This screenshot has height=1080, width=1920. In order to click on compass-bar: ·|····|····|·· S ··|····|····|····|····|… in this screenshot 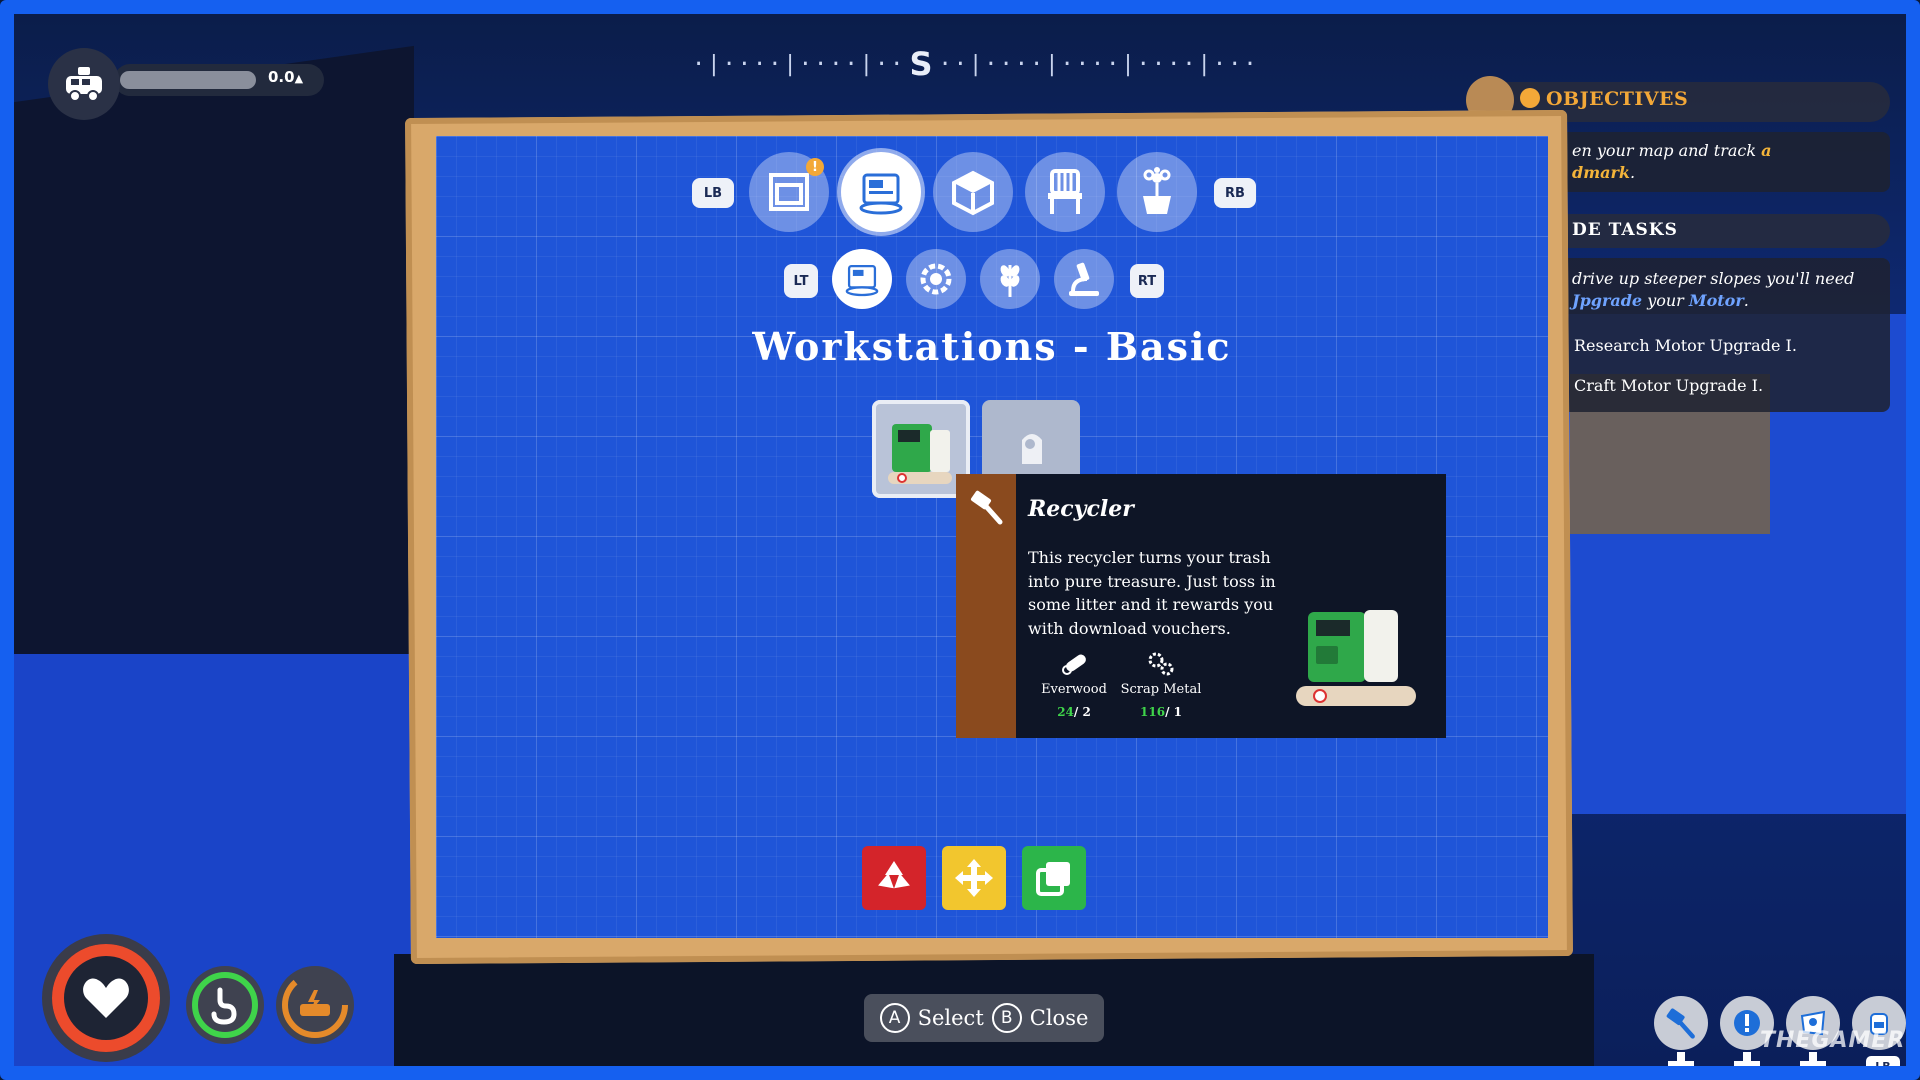, I will do `click(977, 64)`.